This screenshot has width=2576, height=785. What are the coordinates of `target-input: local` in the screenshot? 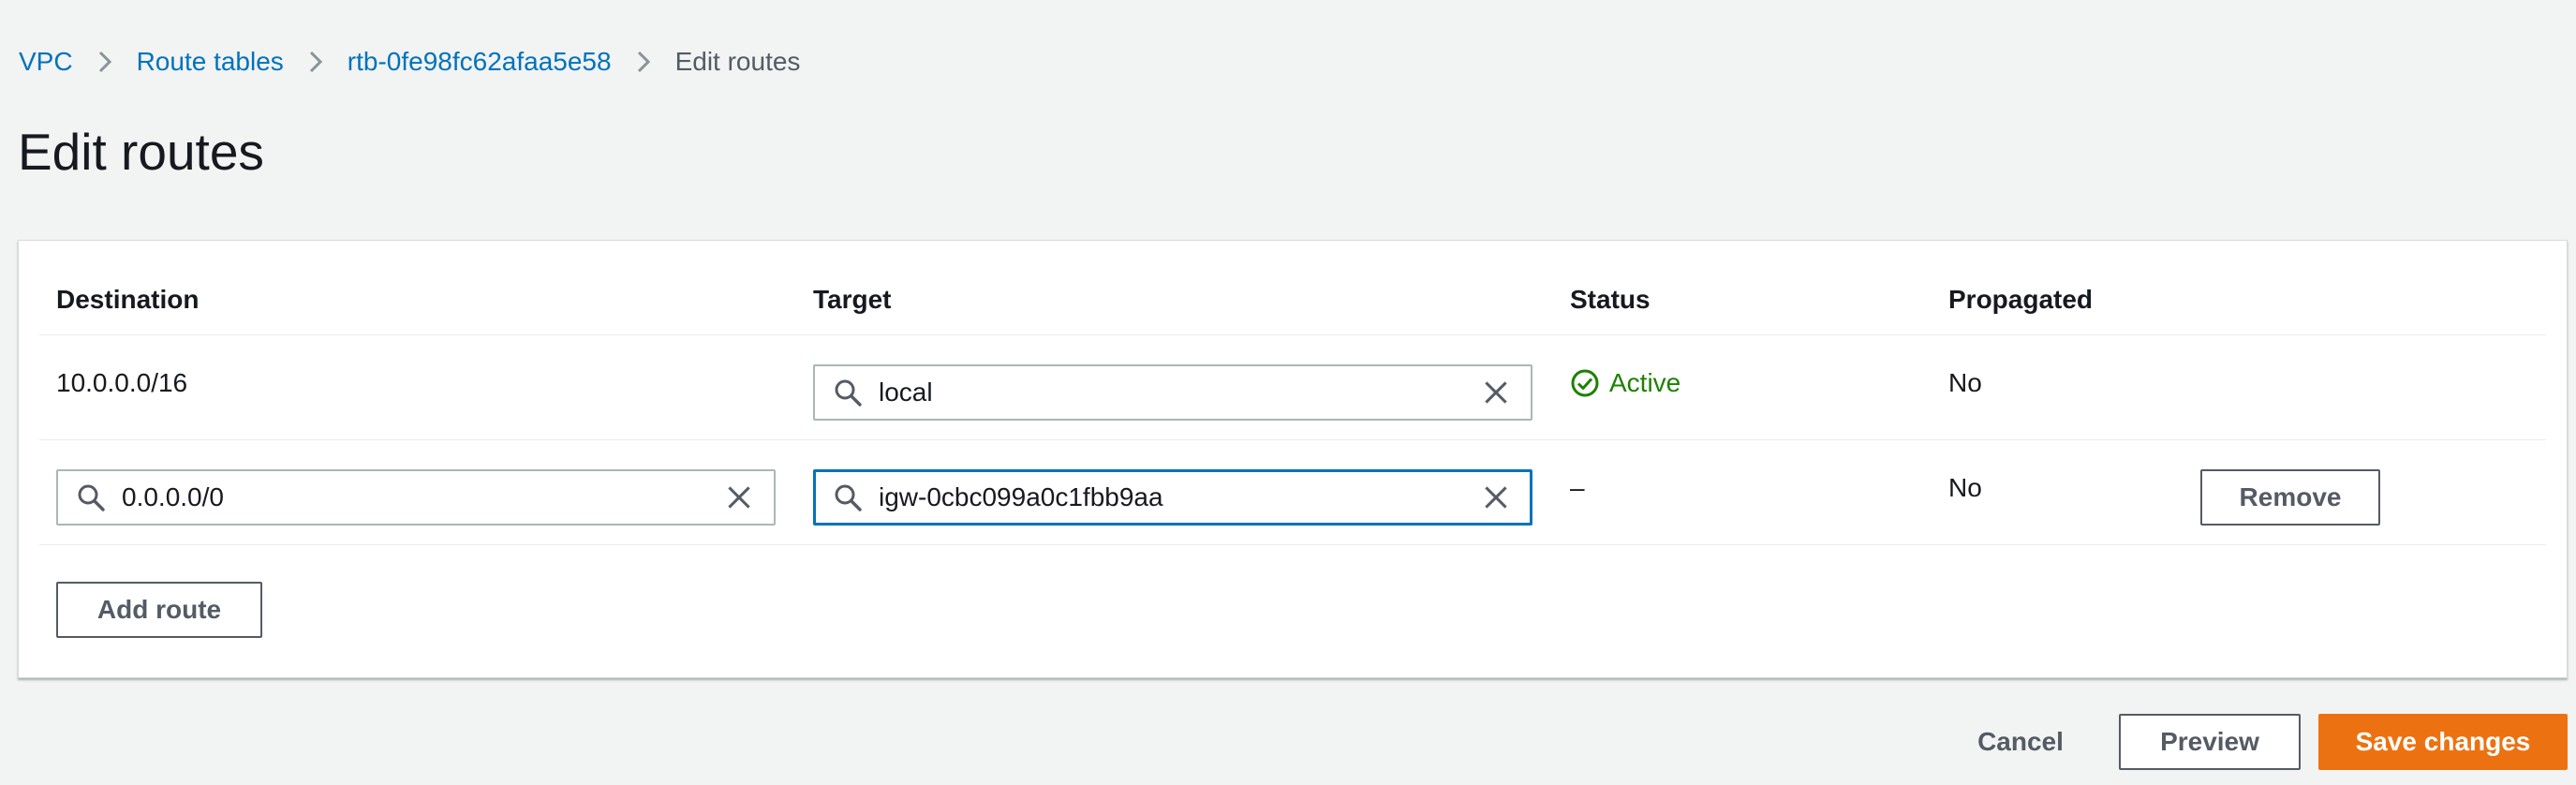 It's located at (1172, 392).